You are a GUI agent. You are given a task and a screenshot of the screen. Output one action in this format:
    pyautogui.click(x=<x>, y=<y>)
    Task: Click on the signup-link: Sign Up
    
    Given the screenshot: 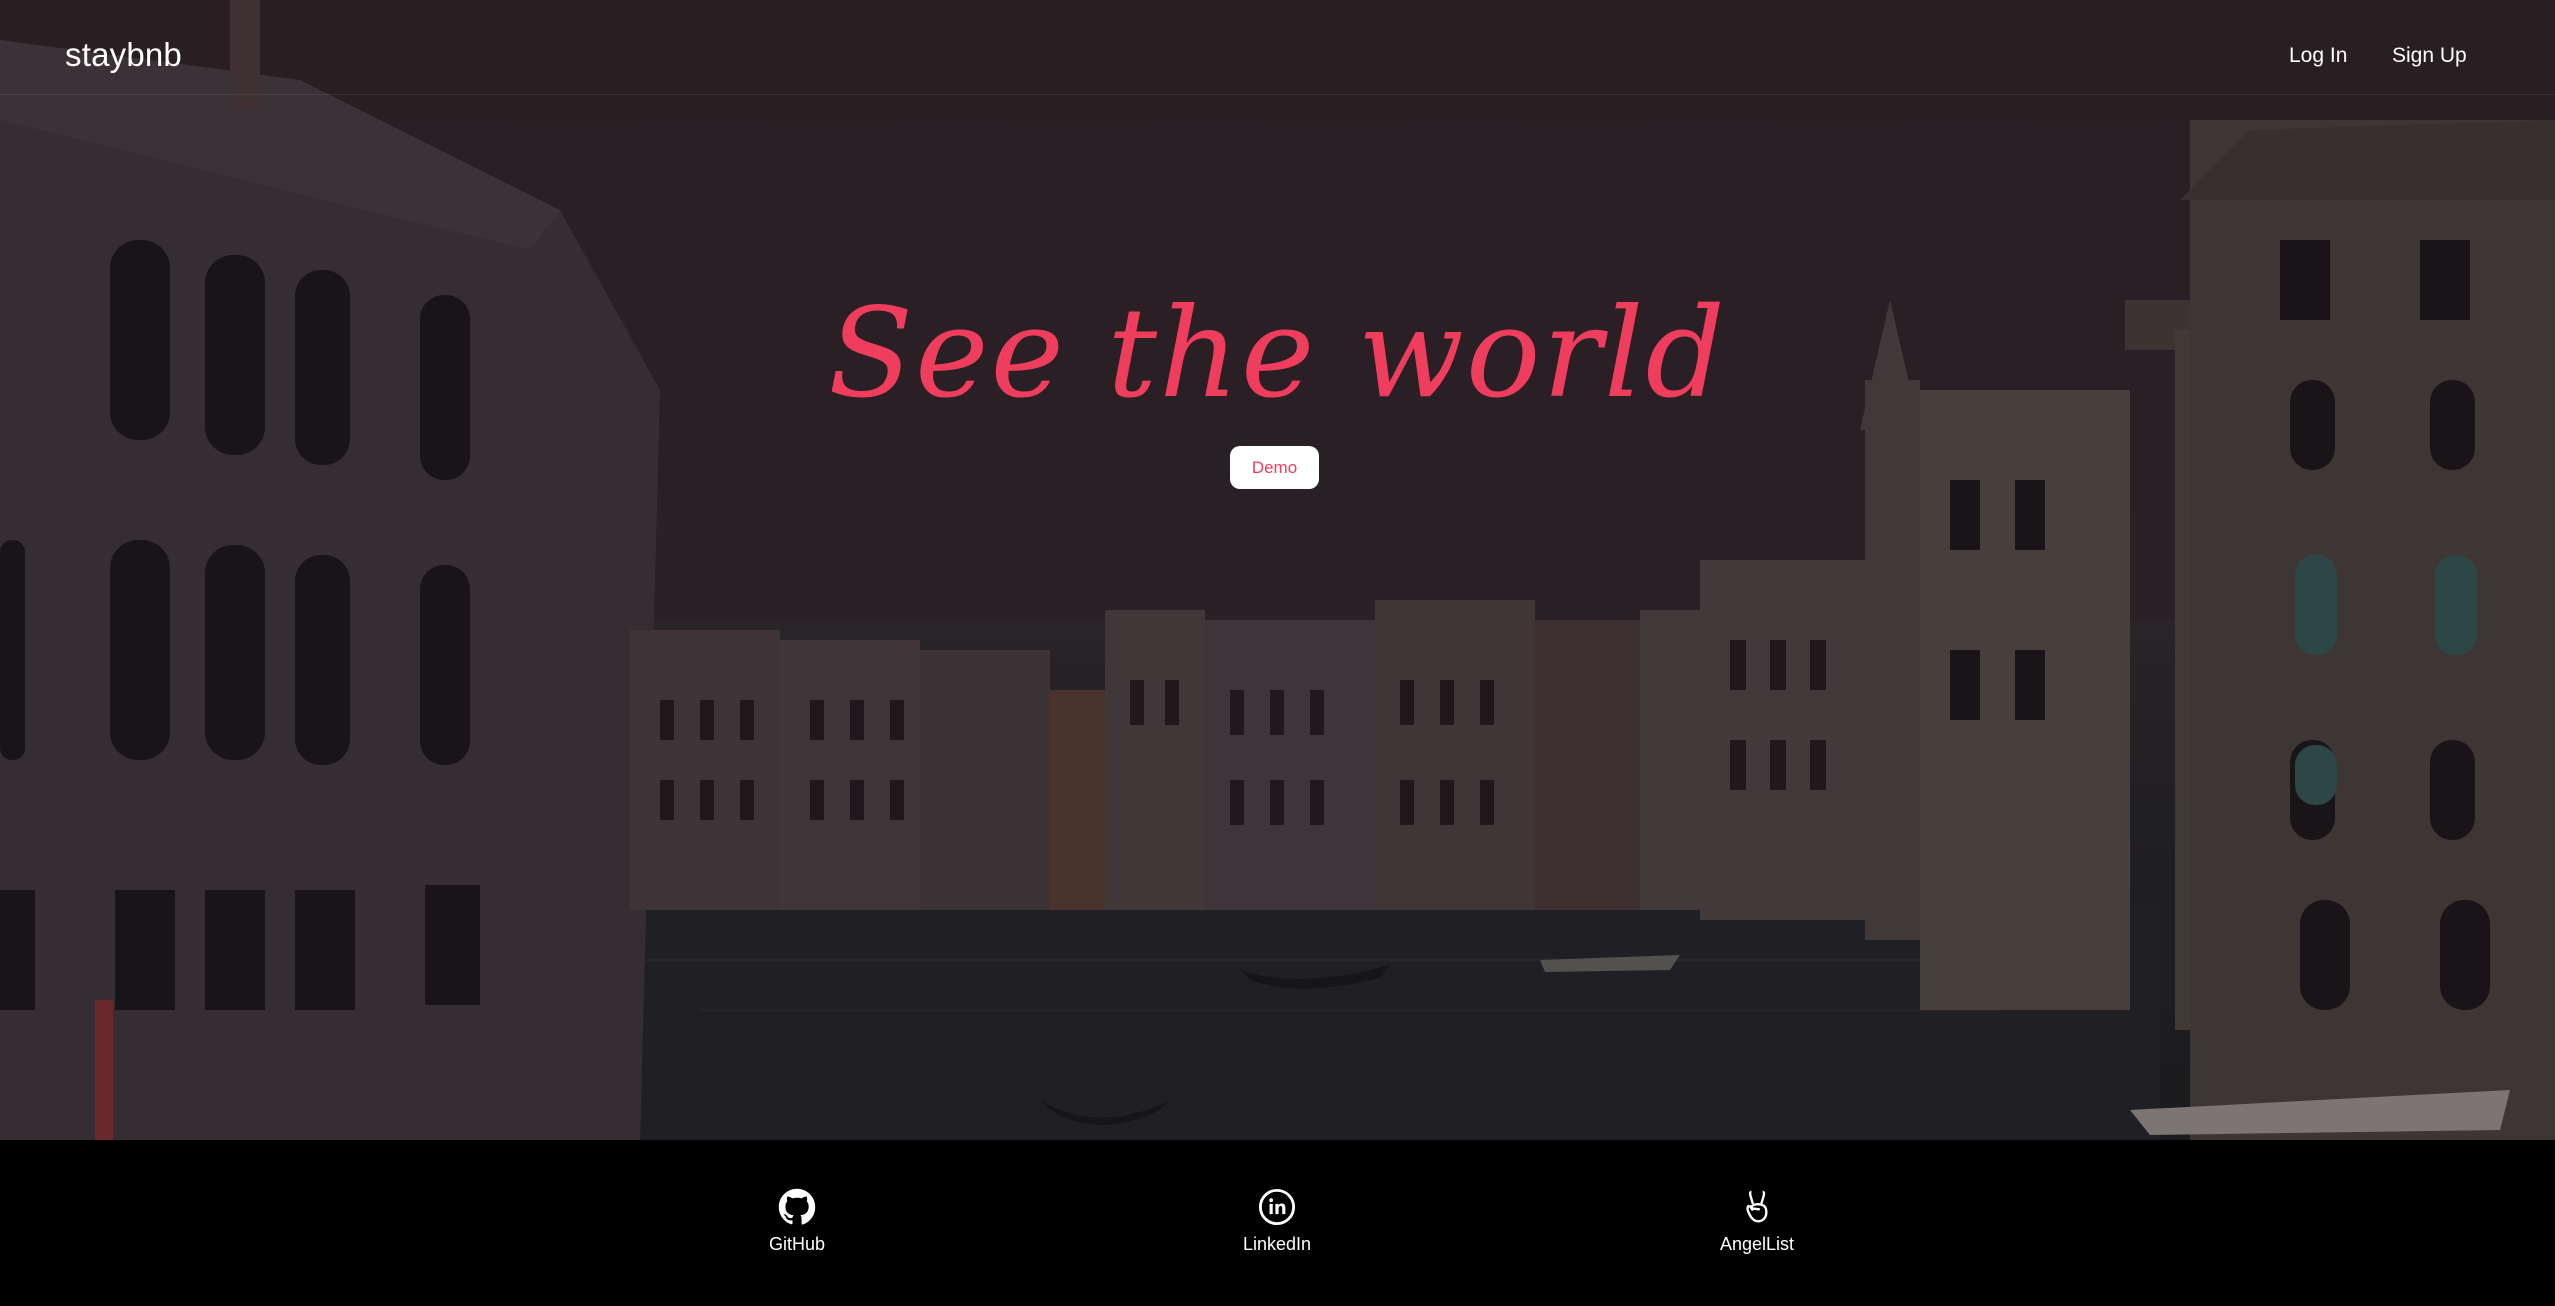 What is the action you would take?
    pyautogui.click(x=2429, y=56)
    